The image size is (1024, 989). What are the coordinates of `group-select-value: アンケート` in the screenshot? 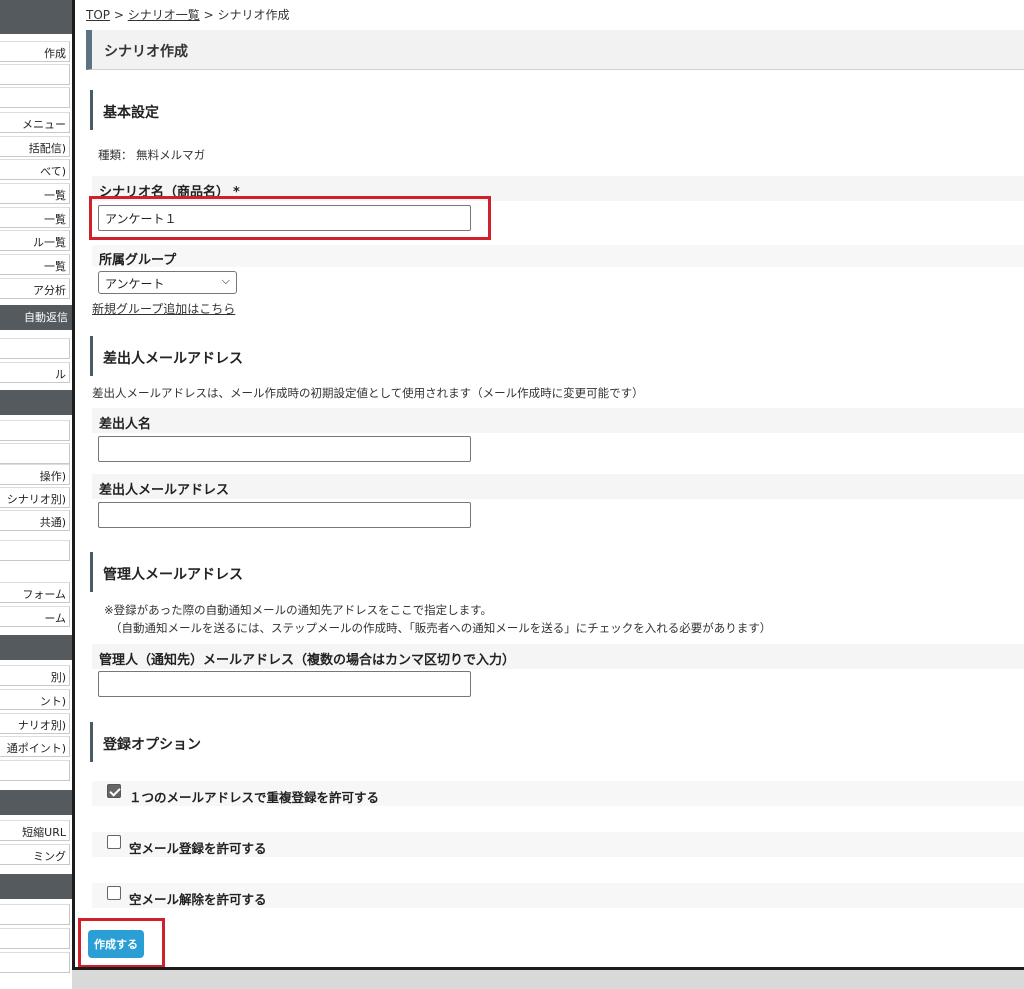 It's located at (135, 284).